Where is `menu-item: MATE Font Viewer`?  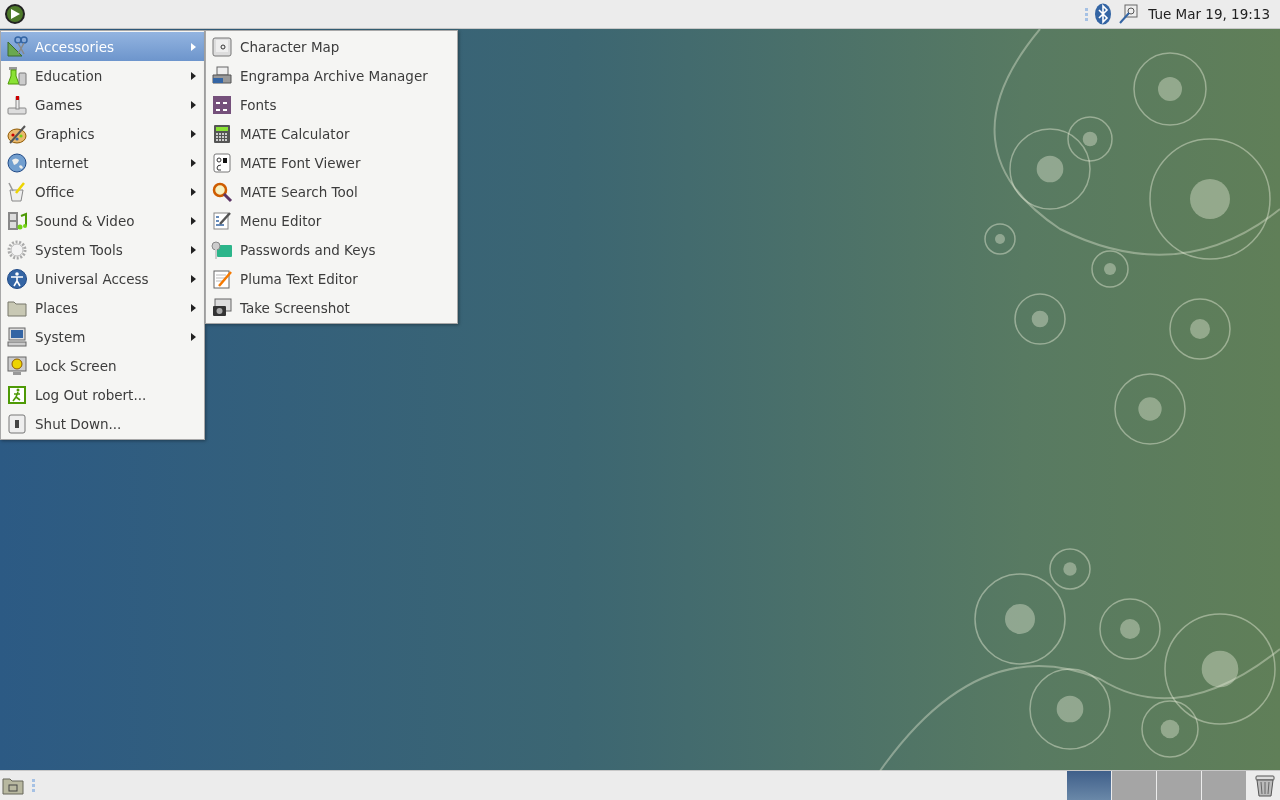
menu-item: MATE Font Viewer is located at coordinates (331, 162).